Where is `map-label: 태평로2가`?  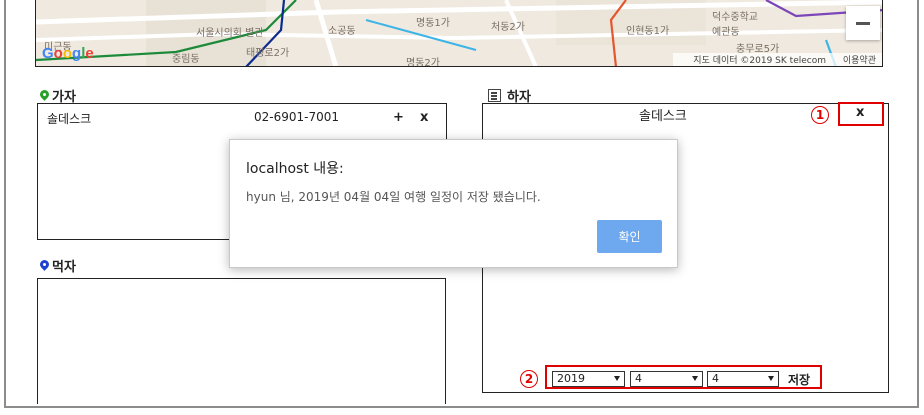
map-label: 태평로2가 is located at coordinates (268, 53).